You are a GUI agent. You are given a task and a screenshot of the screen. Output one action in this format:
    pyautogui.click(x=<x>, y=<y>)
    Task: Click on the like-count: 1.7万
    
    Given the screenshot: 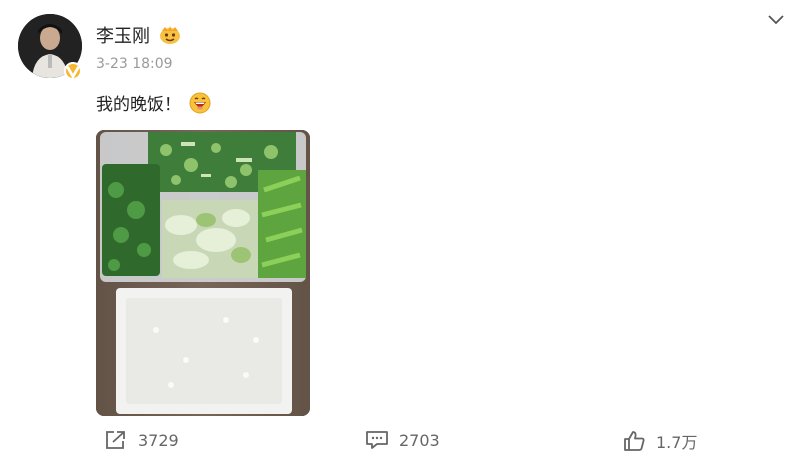 What is the action you would take?
    pyautogui.click(x=677, y=442)
    